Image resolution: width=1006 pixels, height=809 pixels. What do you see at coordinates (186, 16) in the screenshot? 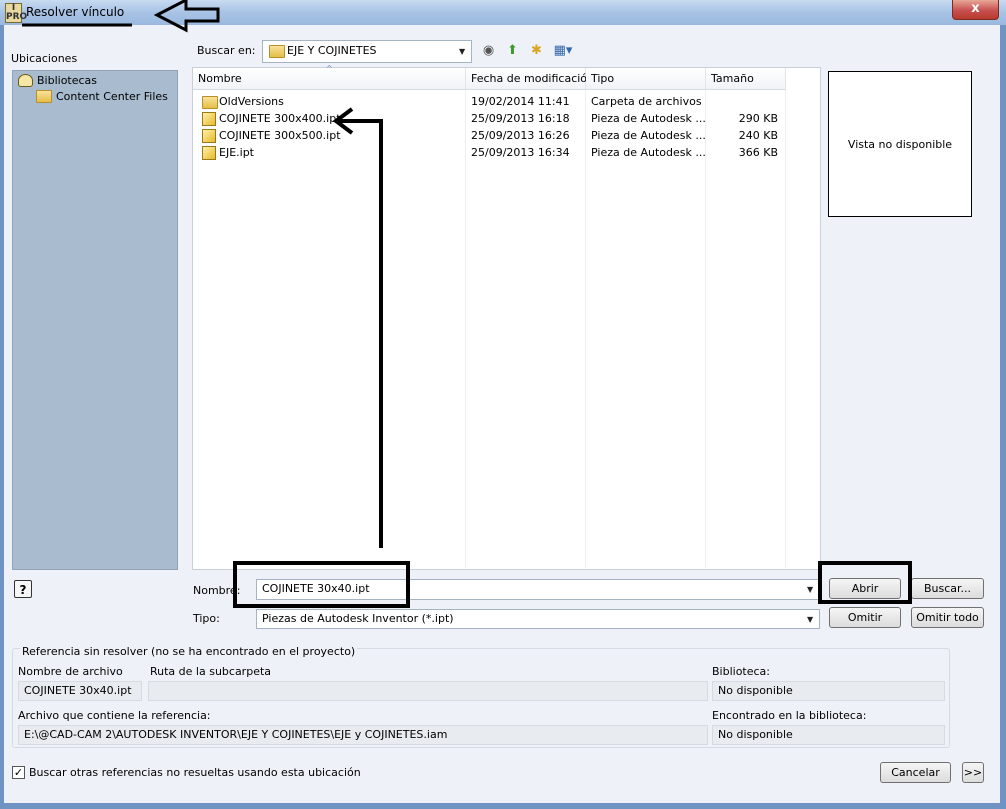
I see `annotation-arrow-to-title` at bounding box center [186, 16].